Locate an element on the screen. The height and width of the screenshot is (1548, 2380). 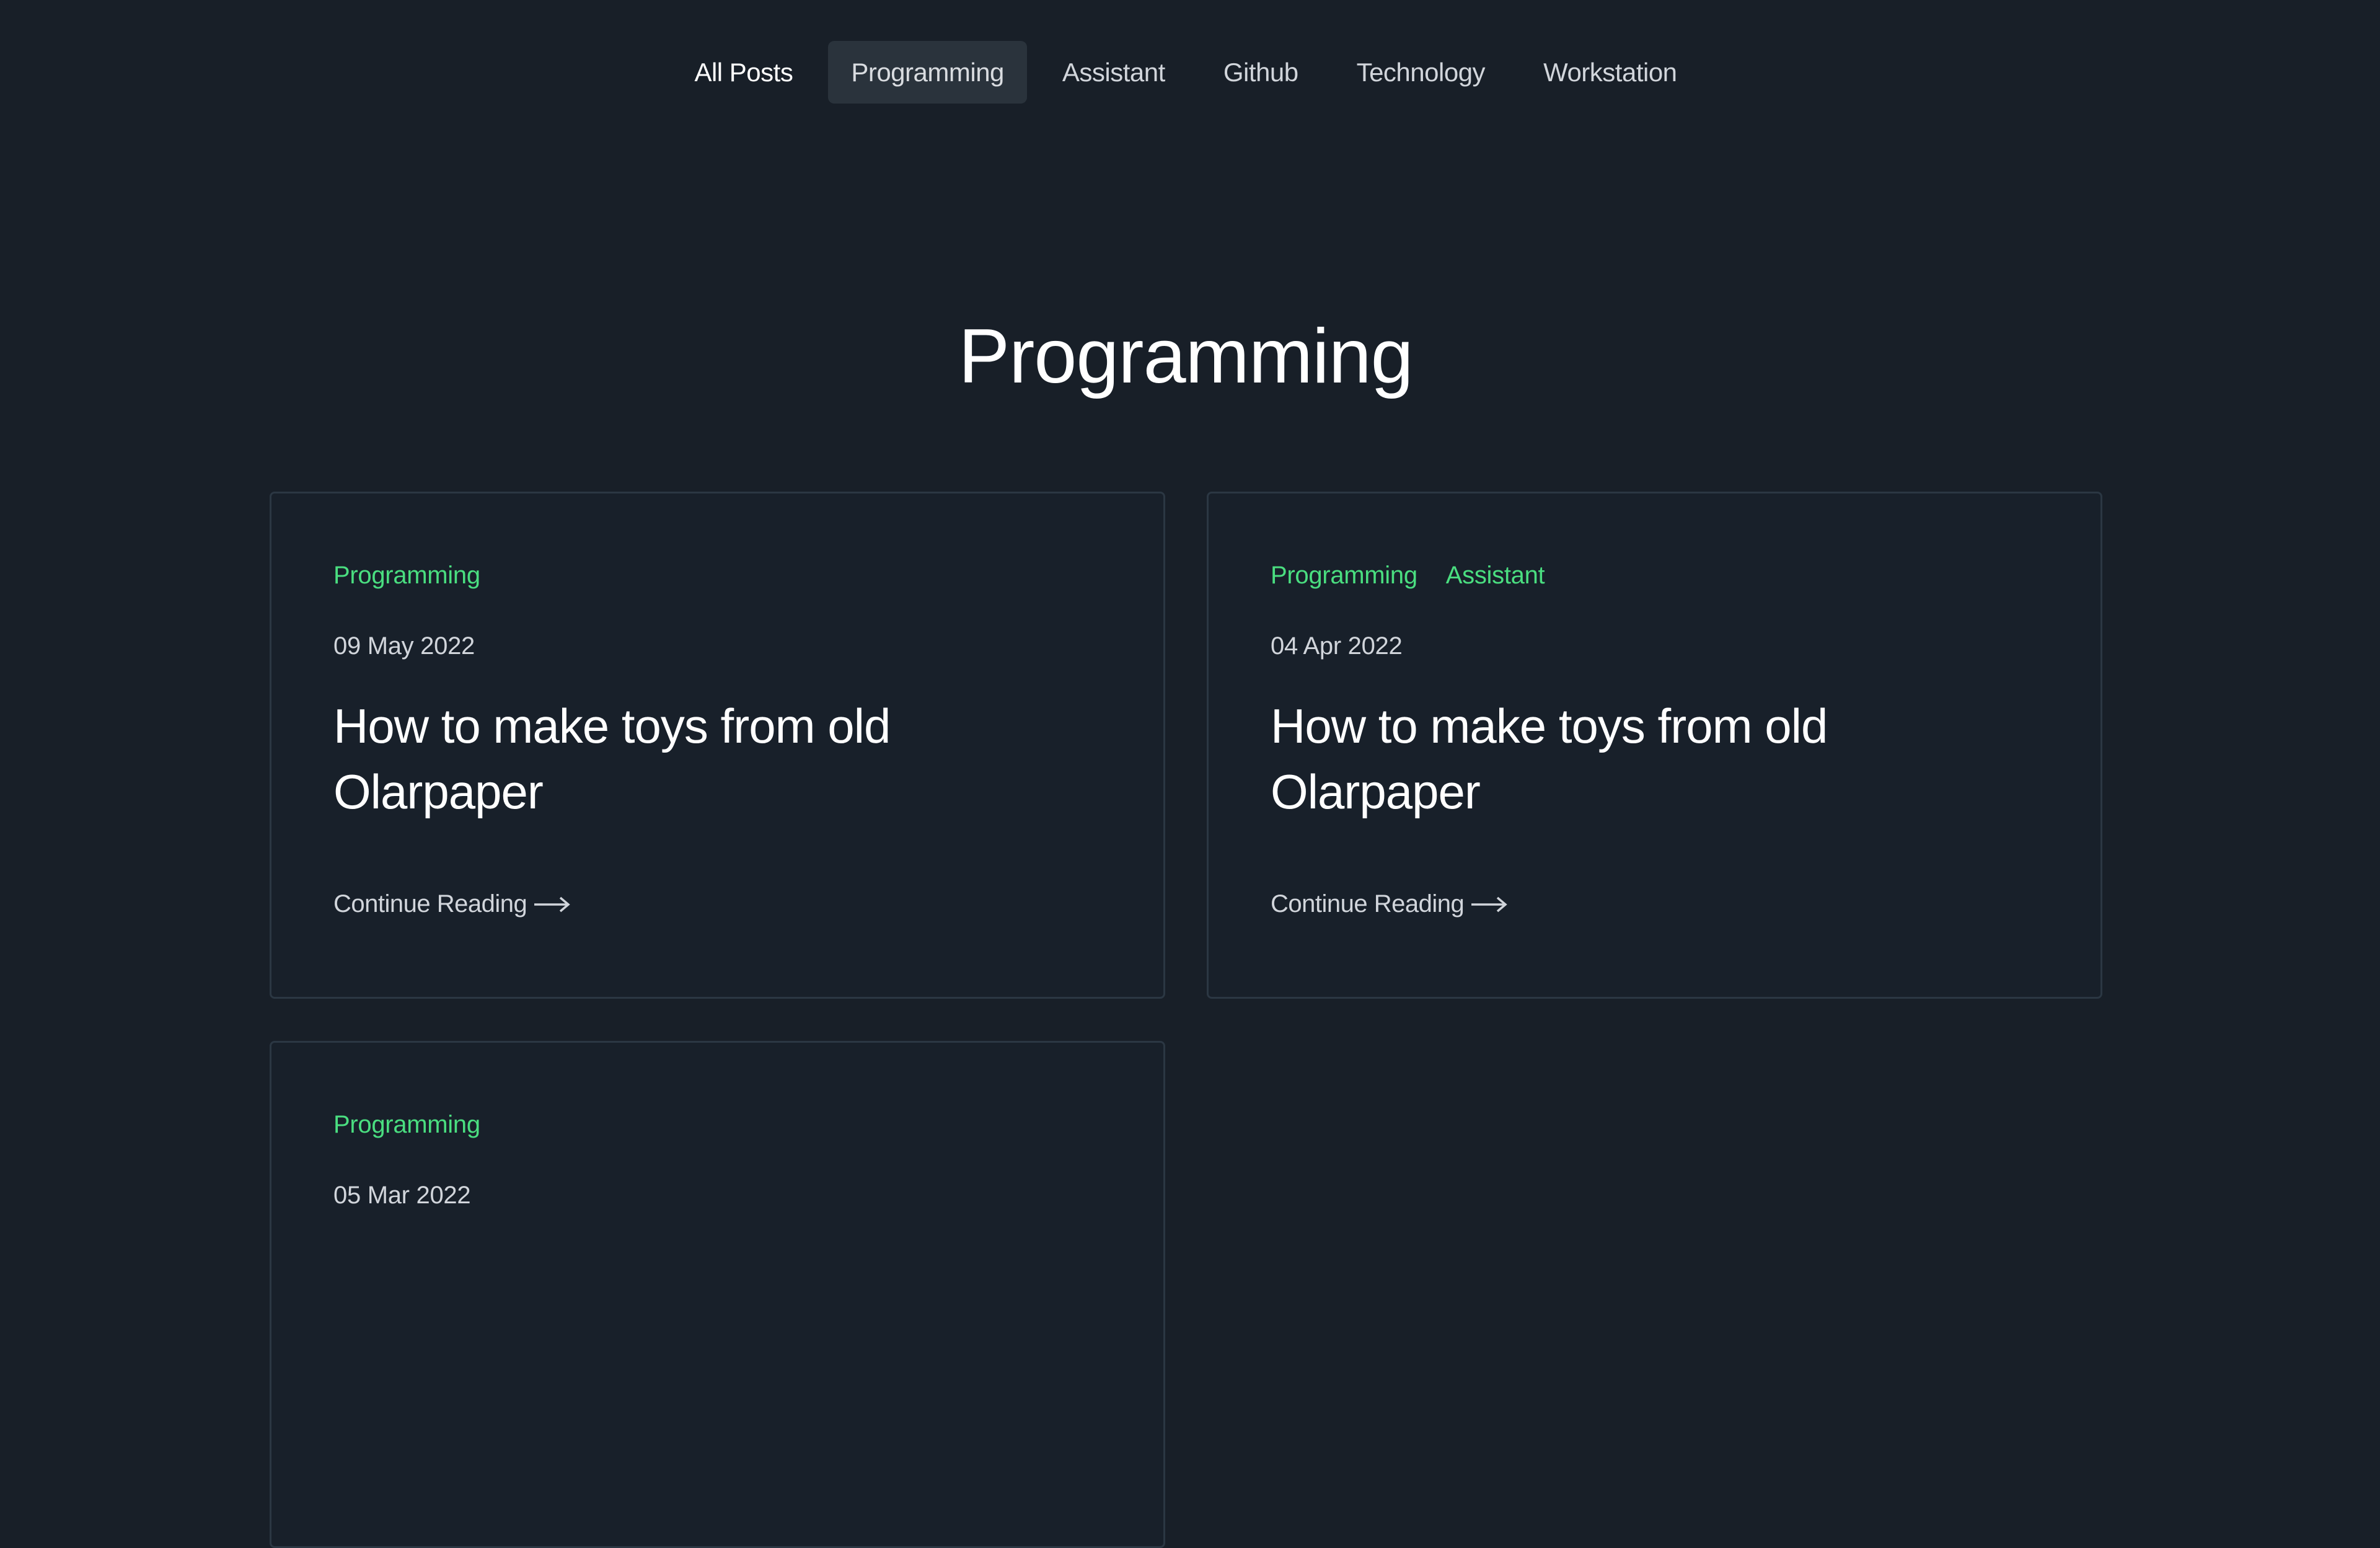
nav-item-all-posts: All Posts is located at coordinates (743, 72).